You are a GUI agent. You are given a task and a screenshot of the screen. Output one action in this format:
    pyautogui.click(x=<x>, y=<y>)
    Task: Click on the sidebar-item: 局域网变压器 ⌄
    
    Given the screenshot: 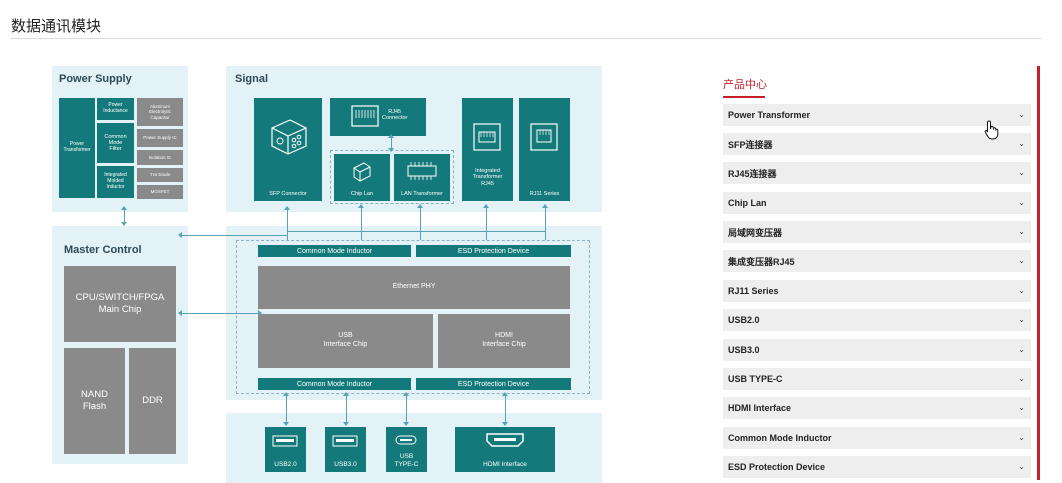 What is the action you would take?
    pyautogui.click(x=877, y=232)
    